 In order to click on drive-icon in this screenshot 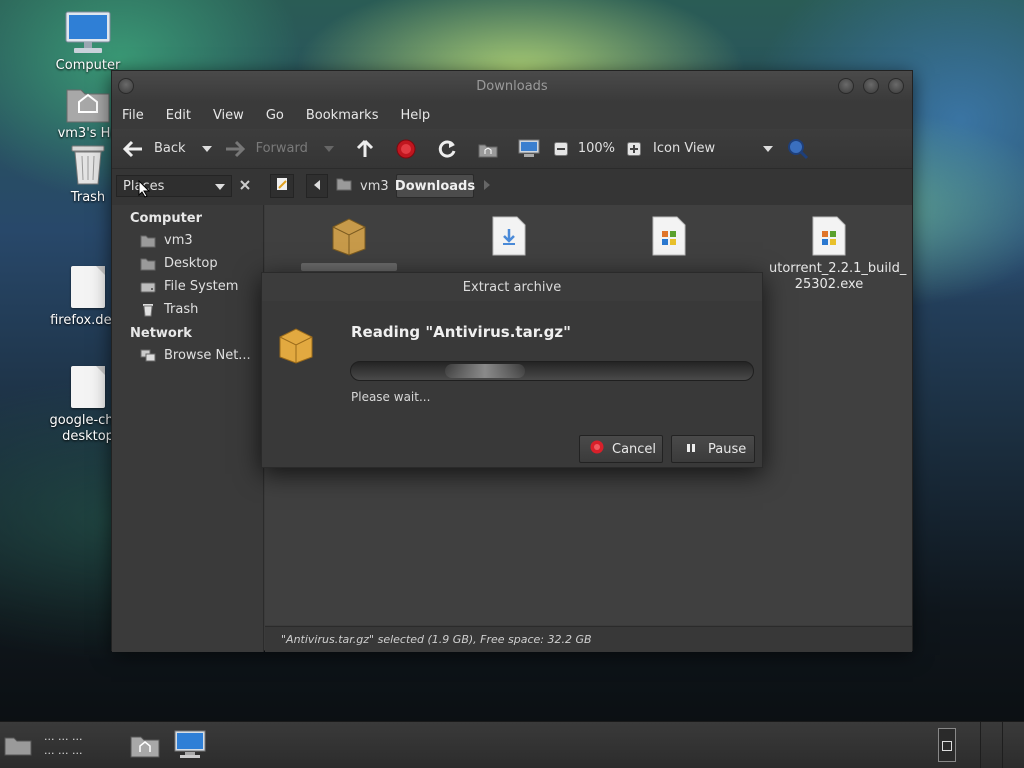, I will do `click(148, 287)`.